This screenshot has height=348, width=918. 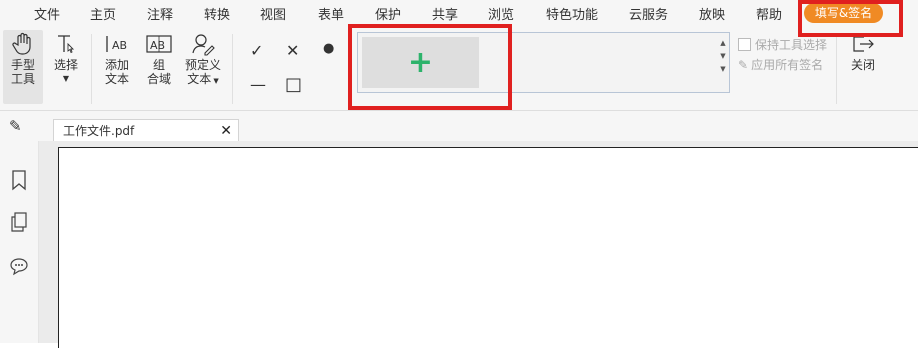 I want to click on keep-tool-checkbox: 保持工具选择, so click(x=782, y=44).